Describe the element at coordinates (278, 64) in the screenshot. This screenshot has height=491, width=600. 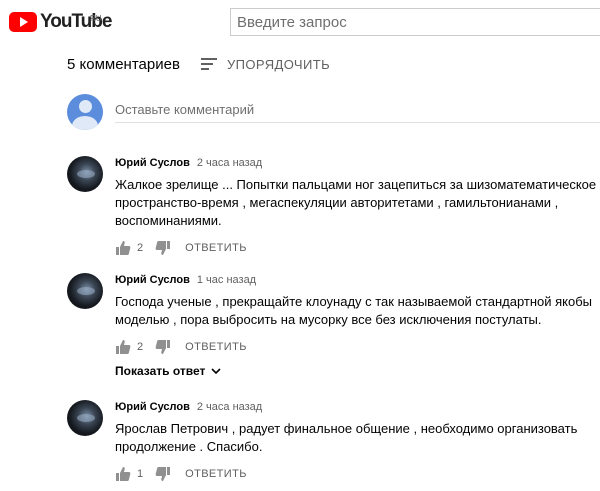
I see `sort-label: УПОРЯДОЧИТЬ` at that location.